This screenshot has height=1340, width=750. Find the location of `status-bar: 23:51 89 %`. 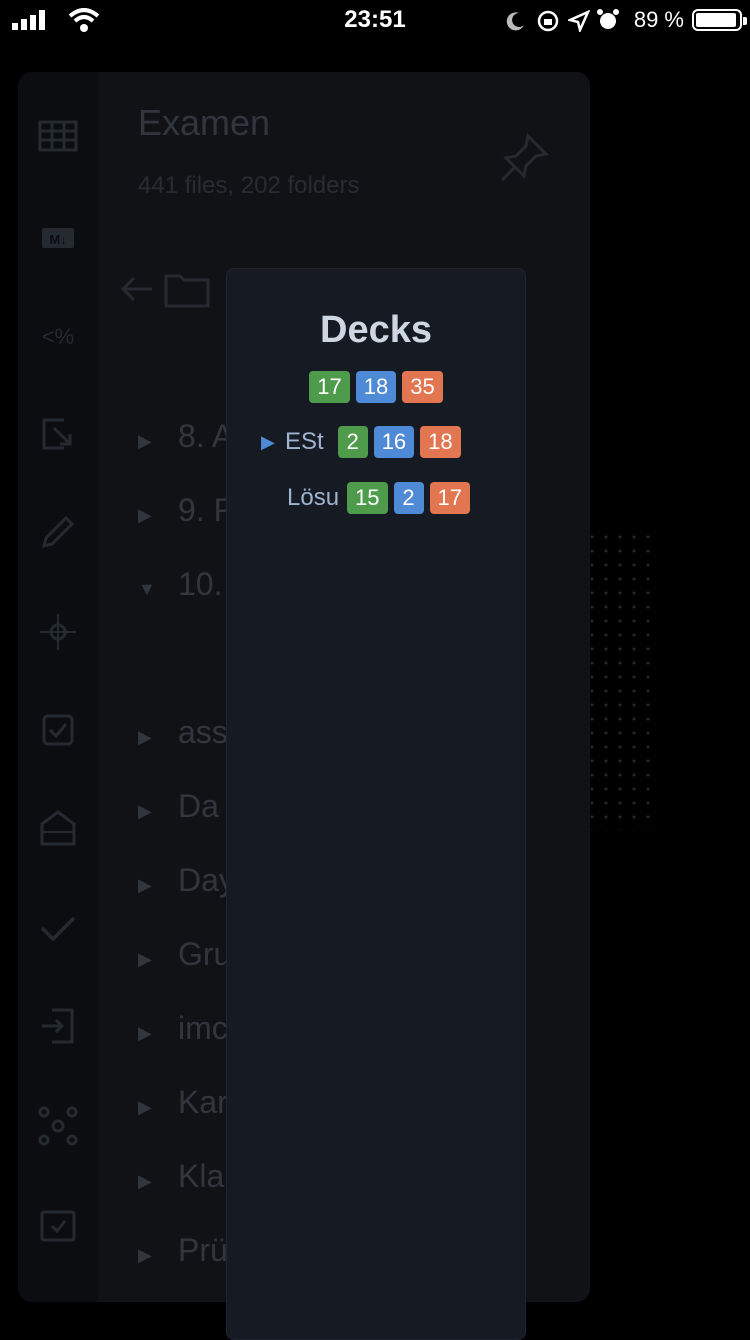

status-bar: 23:51 89 % is located at coordinates (375, 20).